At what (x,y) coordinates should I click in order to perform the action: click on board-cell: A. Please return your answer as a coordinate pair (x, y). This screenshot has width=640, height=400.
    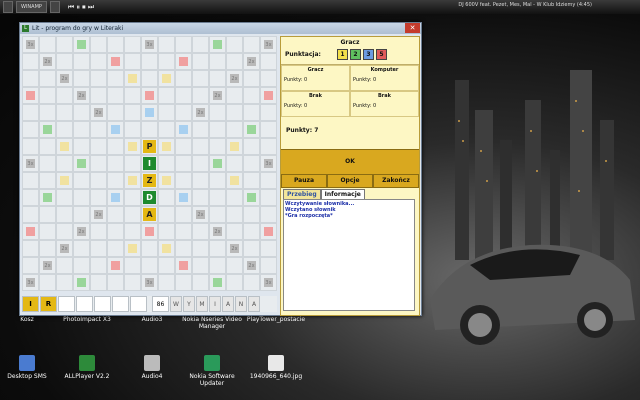
    Looking at the image, I should click on (149, 214).